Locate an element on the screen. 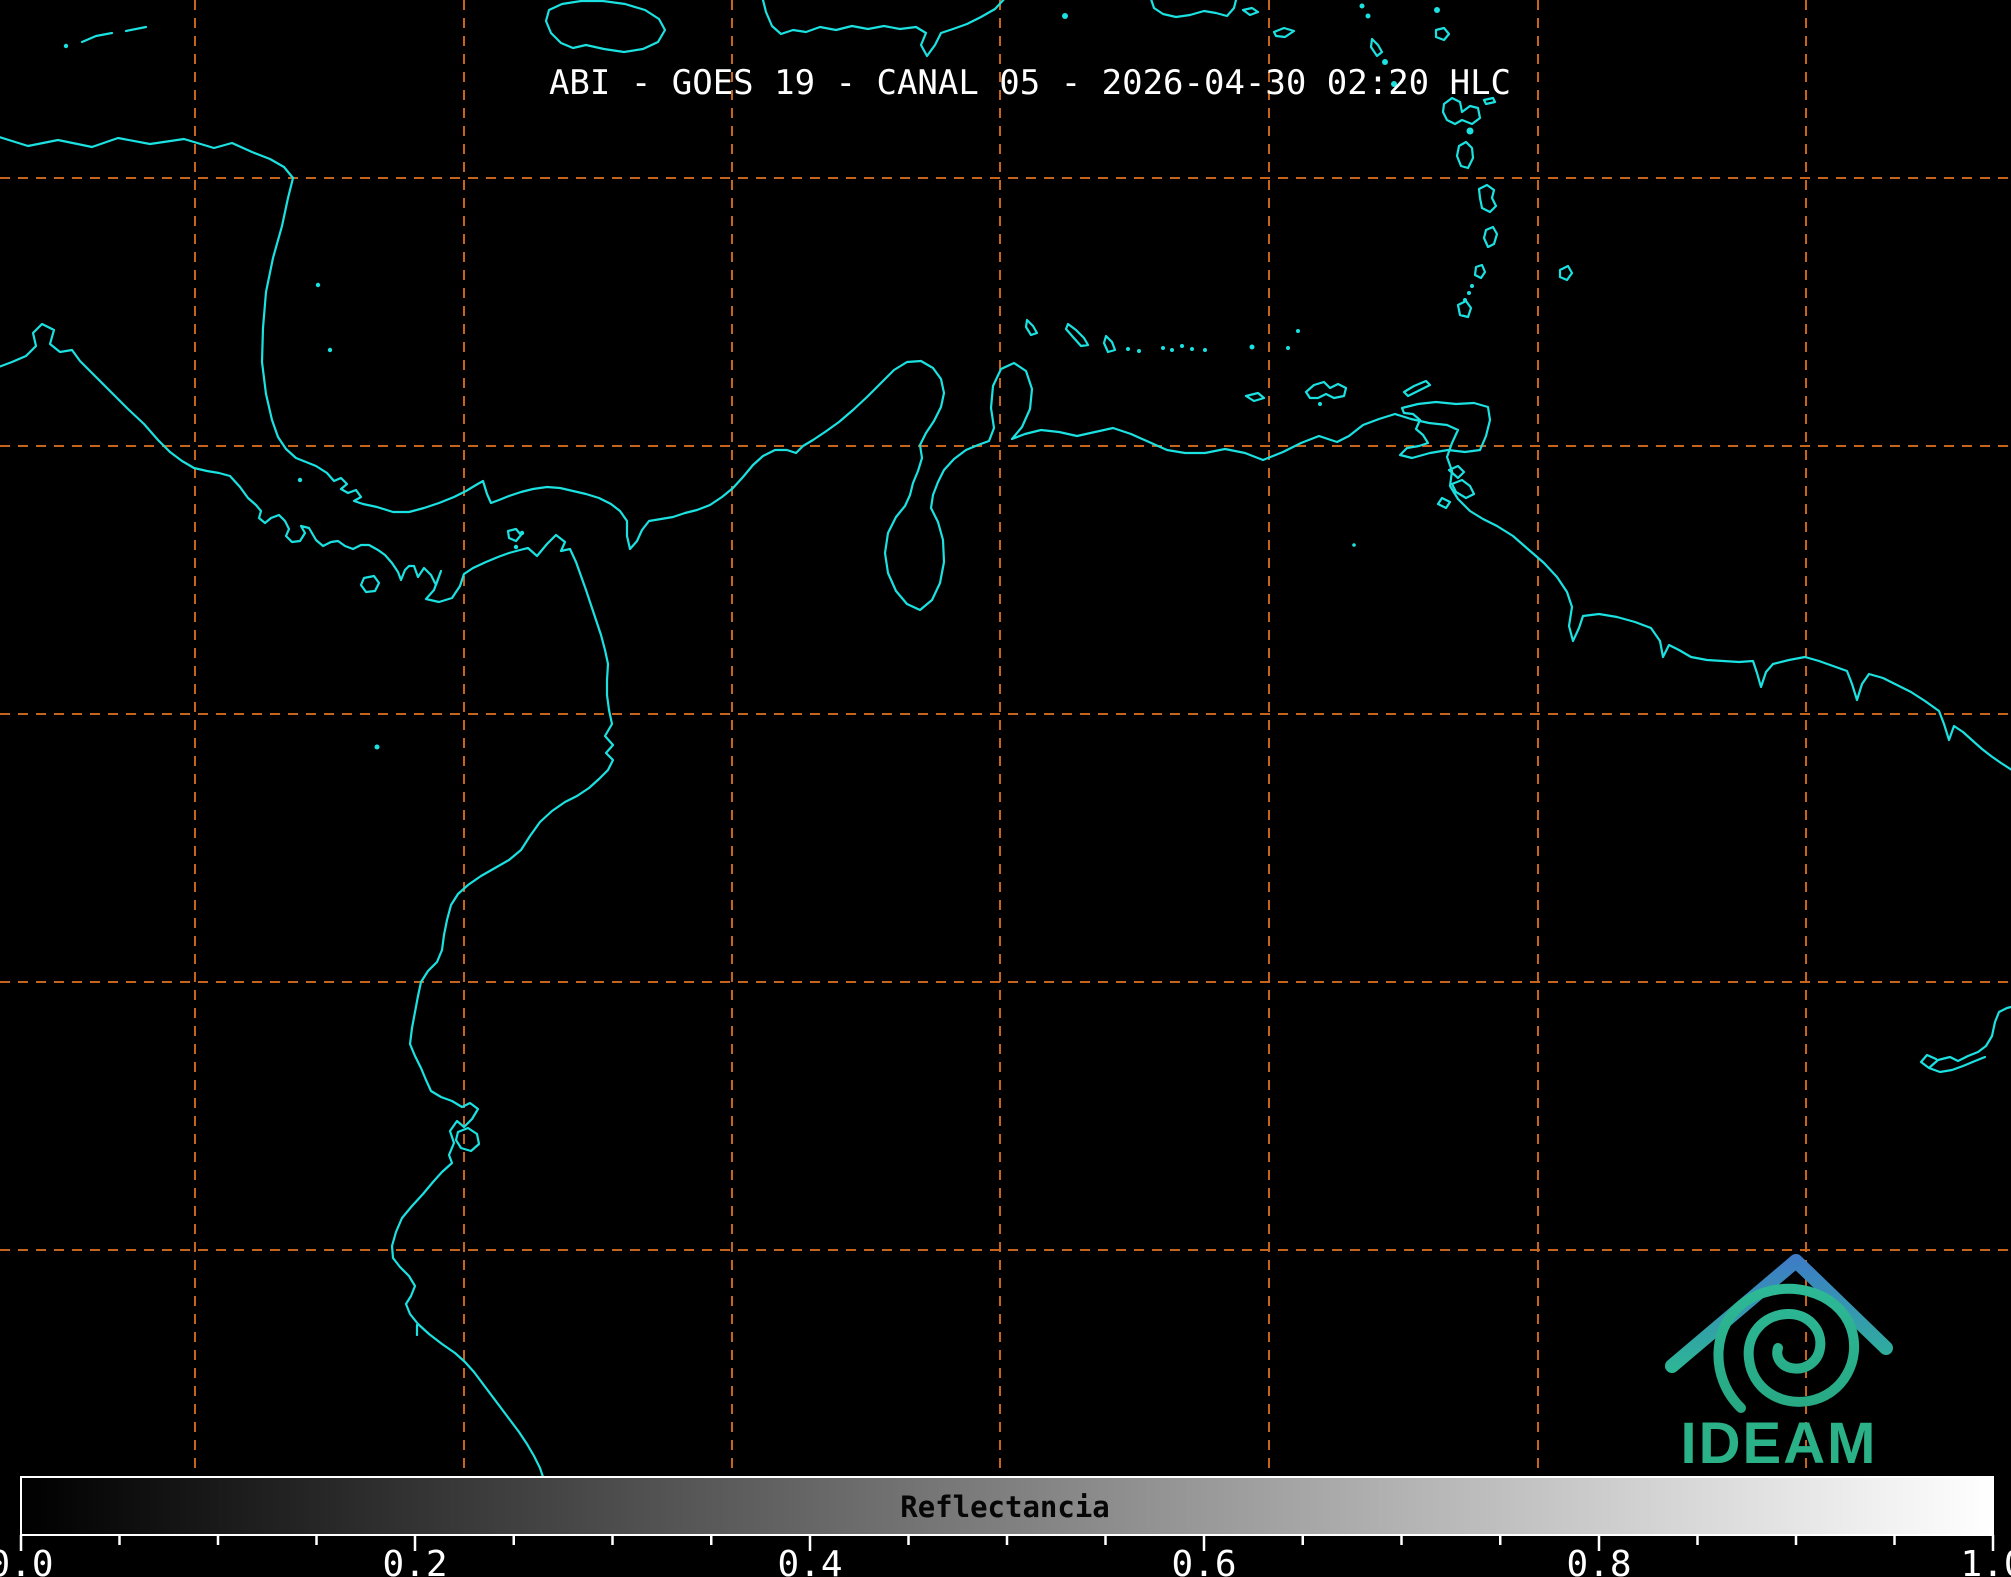 This screenshot has width=2011, height=1577. logo-text: IDEAM is located at coordinates (1779, 1443).